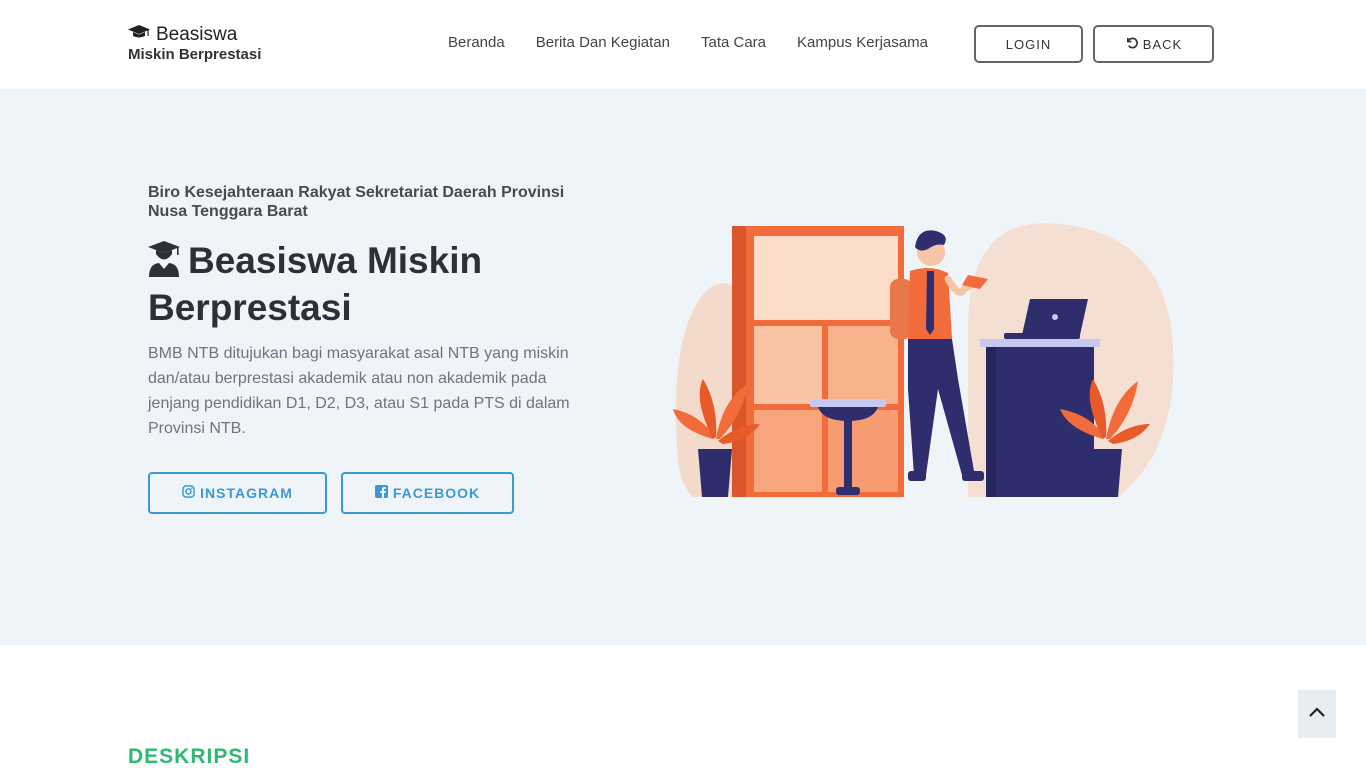  What do you see at coordinates (1131, 44) in the screenshot?
I see `undo-icon` at bounding box center [1131, 44].